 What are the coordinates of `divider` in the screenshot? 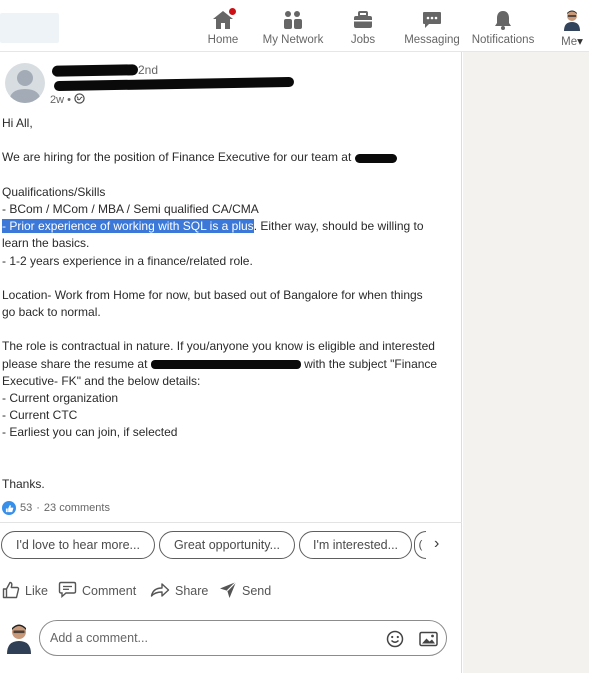 It's located at (231, 522).